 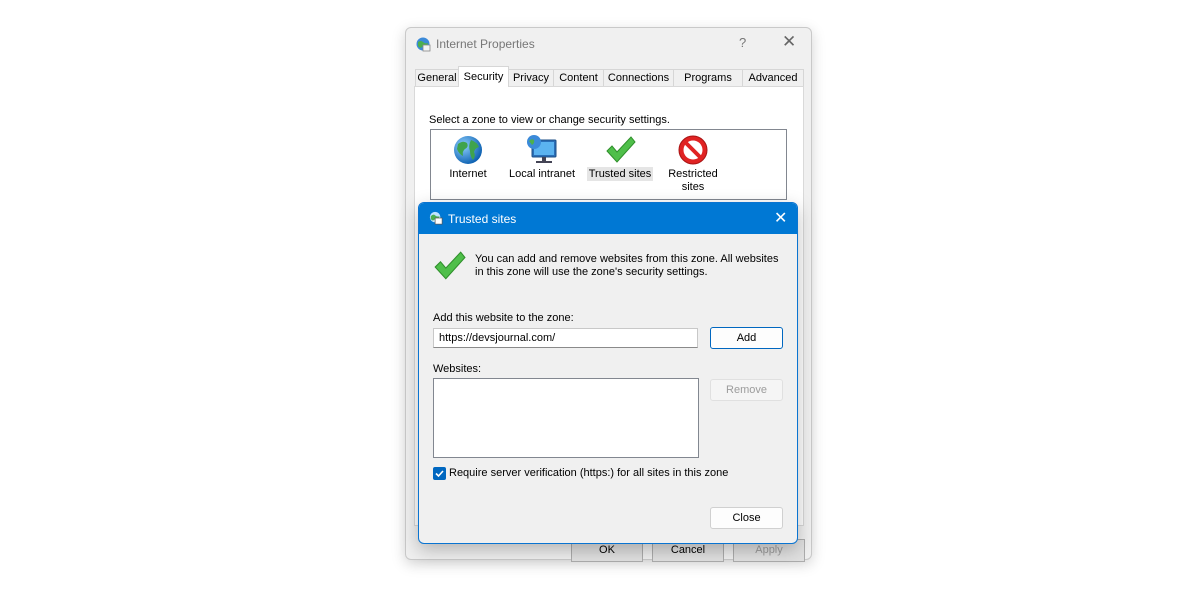 I want to click on dialog-close-icon: ✕, so click(x=780, y=218).